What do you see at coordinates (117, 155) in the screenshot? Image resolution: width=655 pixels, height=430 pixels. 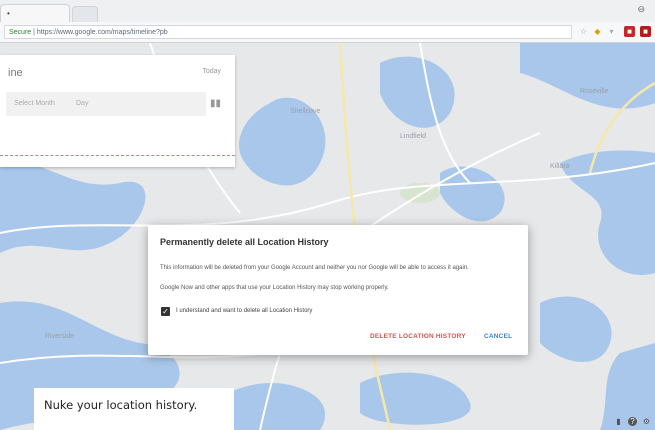 I see `panel-divider` at bounding box center [117, 155].